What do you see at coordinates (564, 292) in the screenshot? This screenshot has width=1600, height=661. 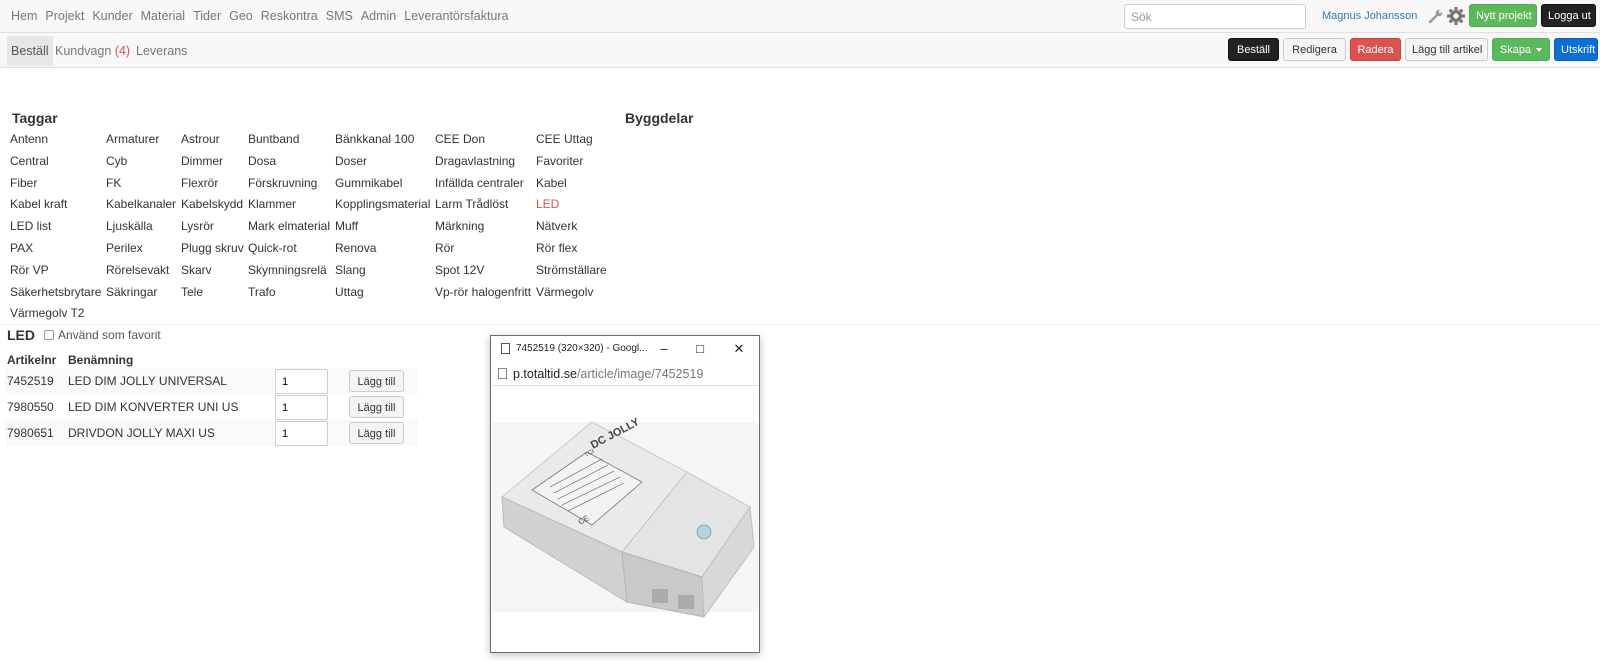 I see `tag-link: Värmegolv` at bounding box center [564, 292].